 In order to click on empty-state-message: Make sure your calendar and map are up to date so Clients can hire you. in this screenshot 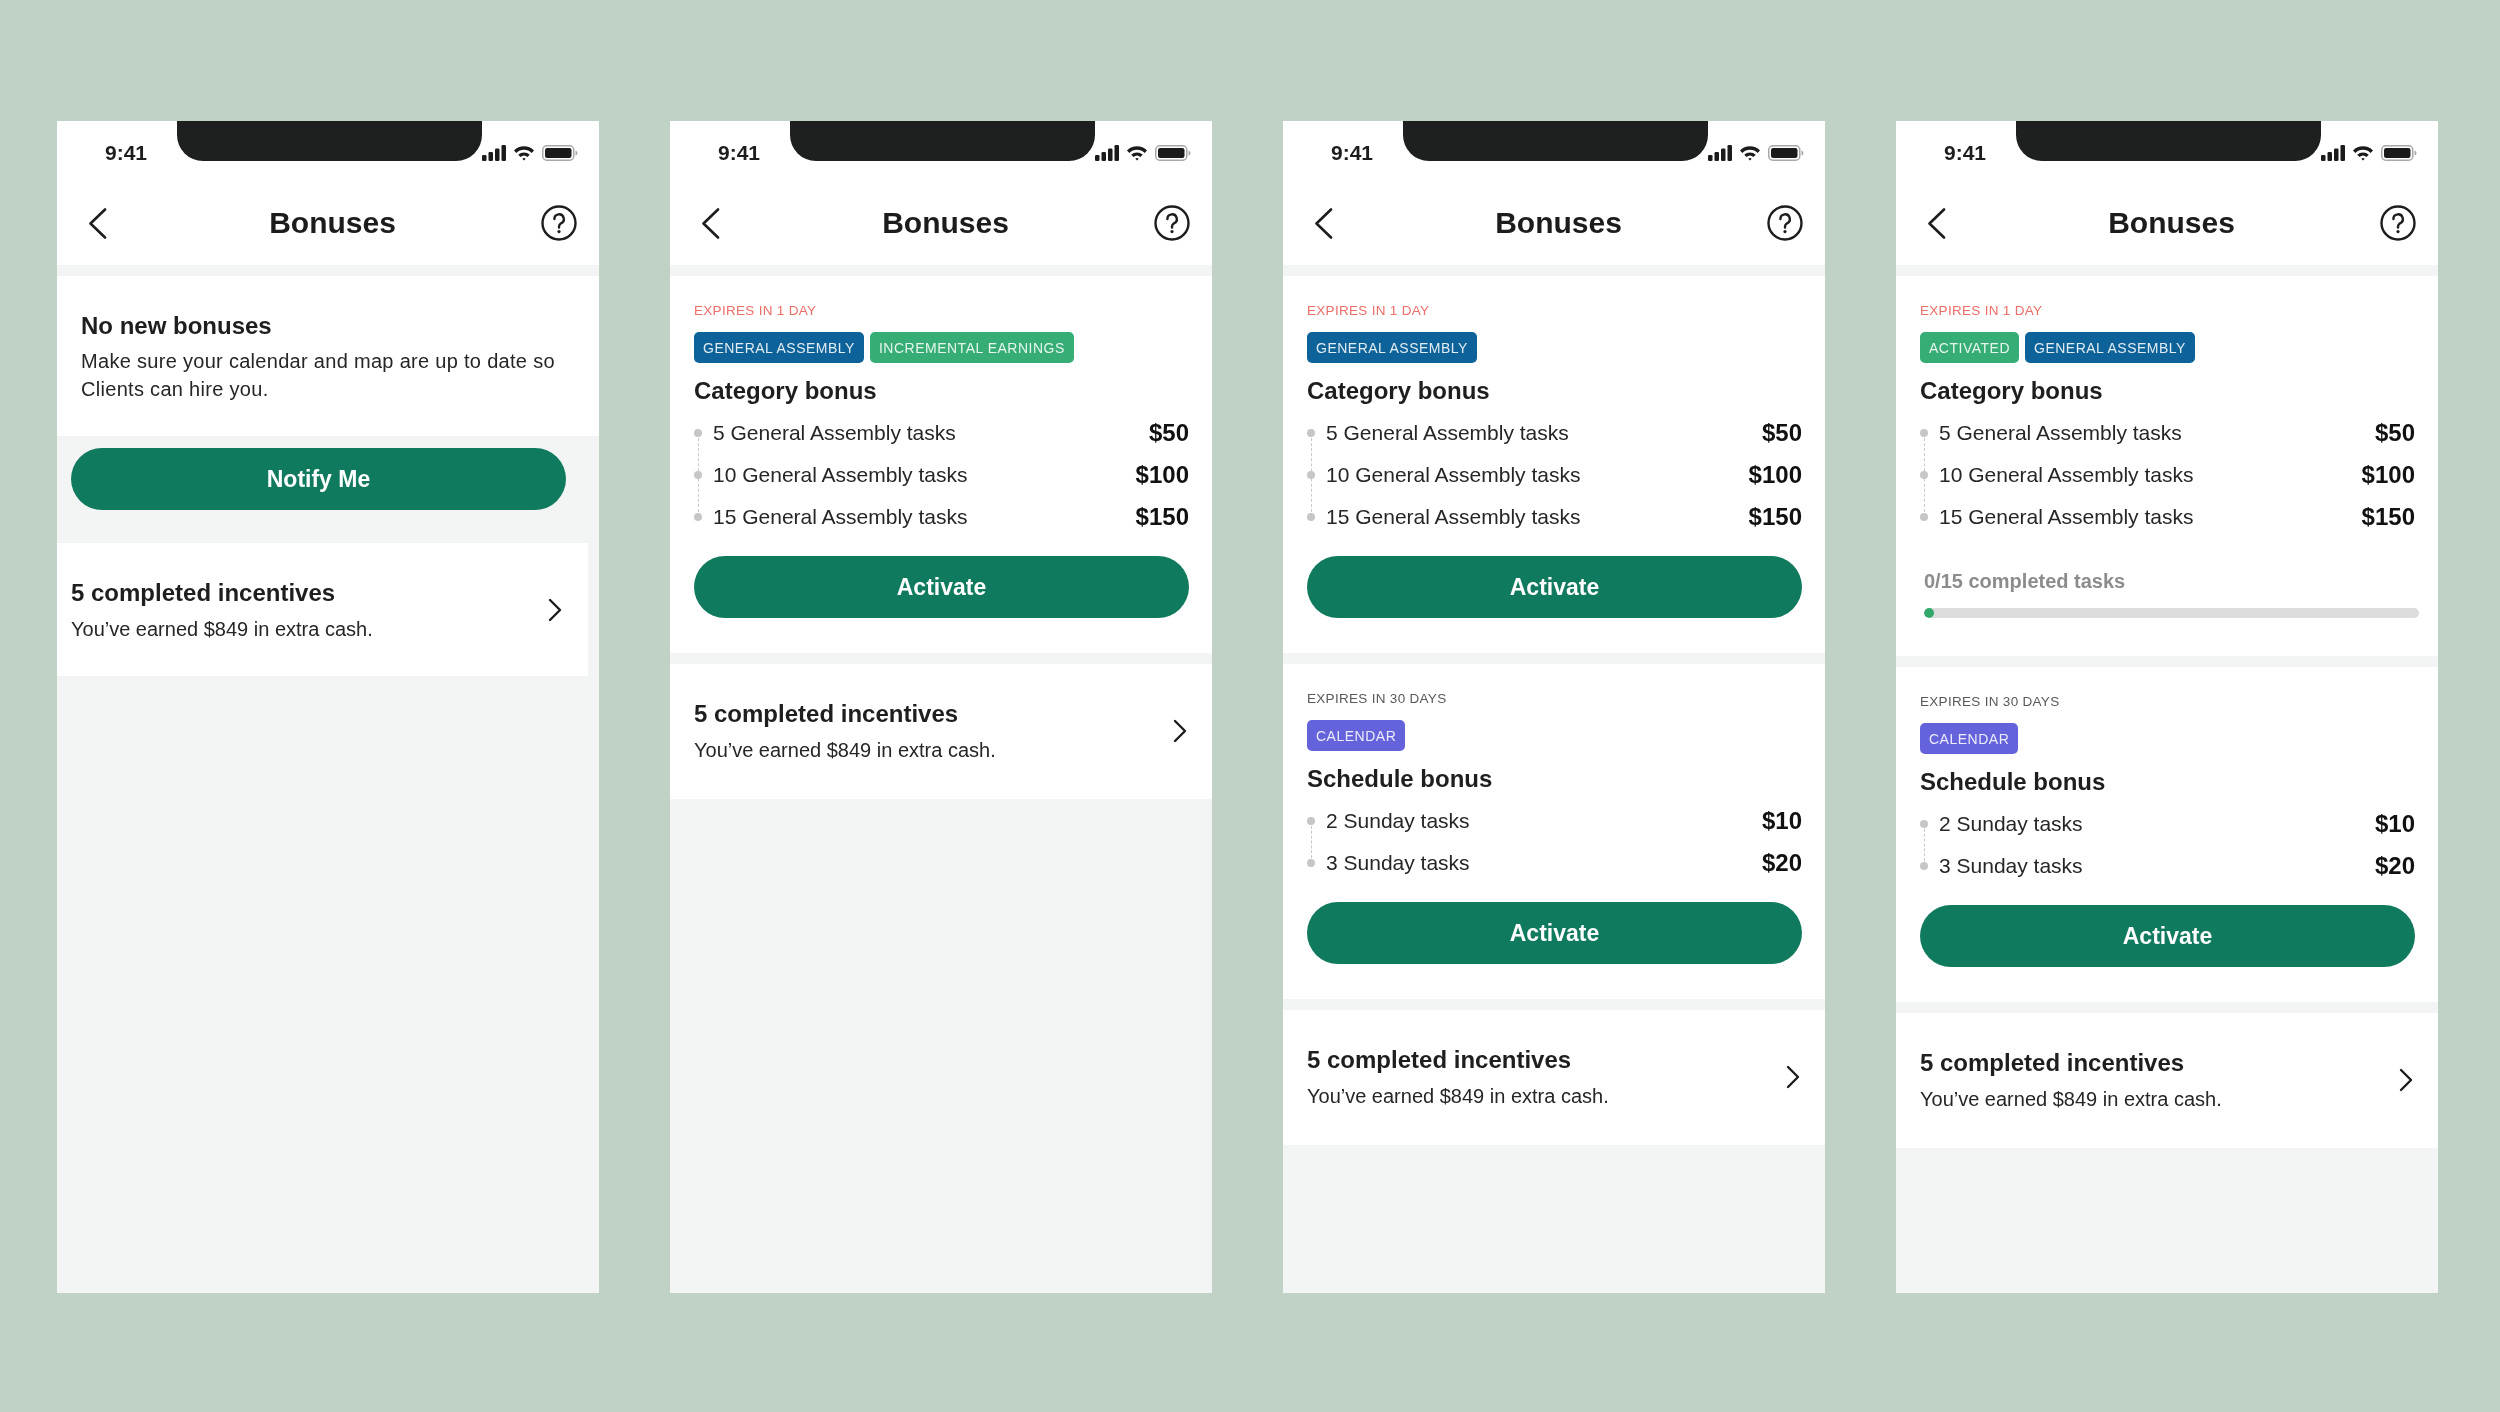, I will do `click(318, 375)`.